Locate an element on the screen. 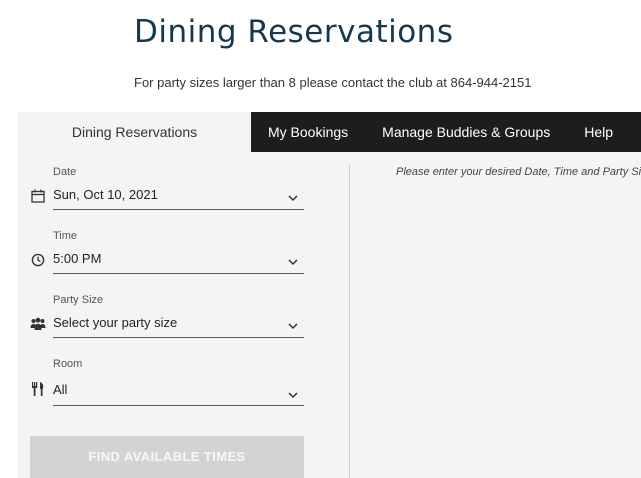  room-field: Room All is located at coordinates (167, 383).